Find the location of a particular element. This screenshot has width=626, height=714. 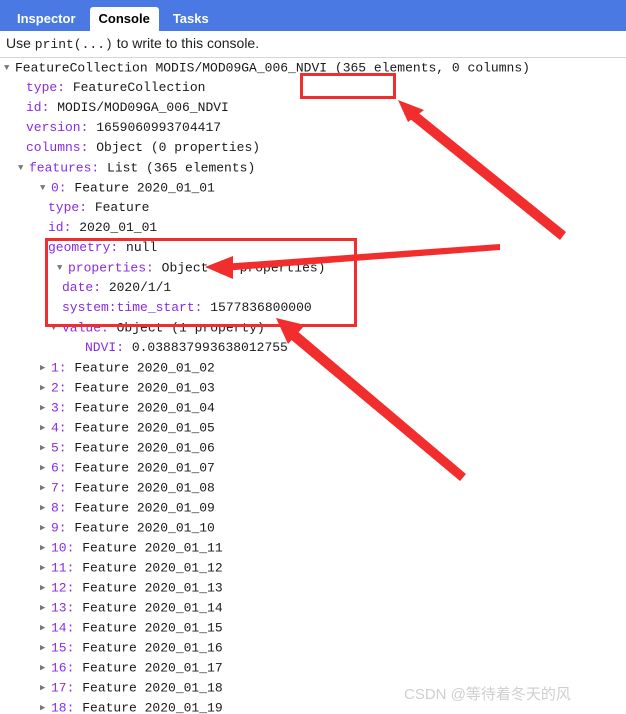

key-features: features: is located at coordinates (64, 168).